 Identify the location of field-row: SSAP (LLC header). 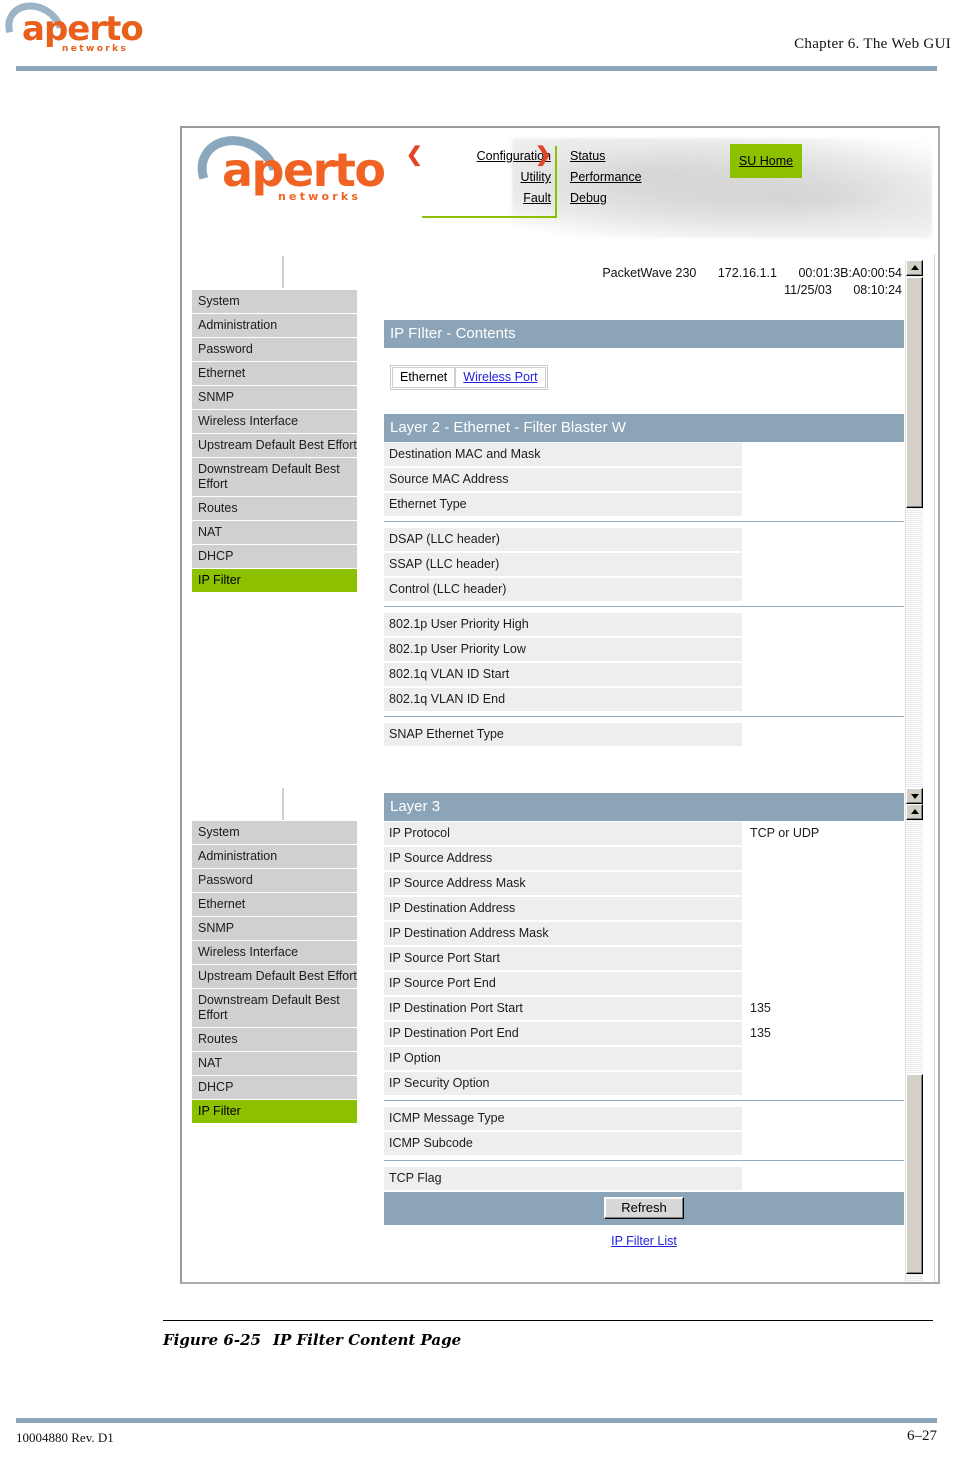
(644, 564).